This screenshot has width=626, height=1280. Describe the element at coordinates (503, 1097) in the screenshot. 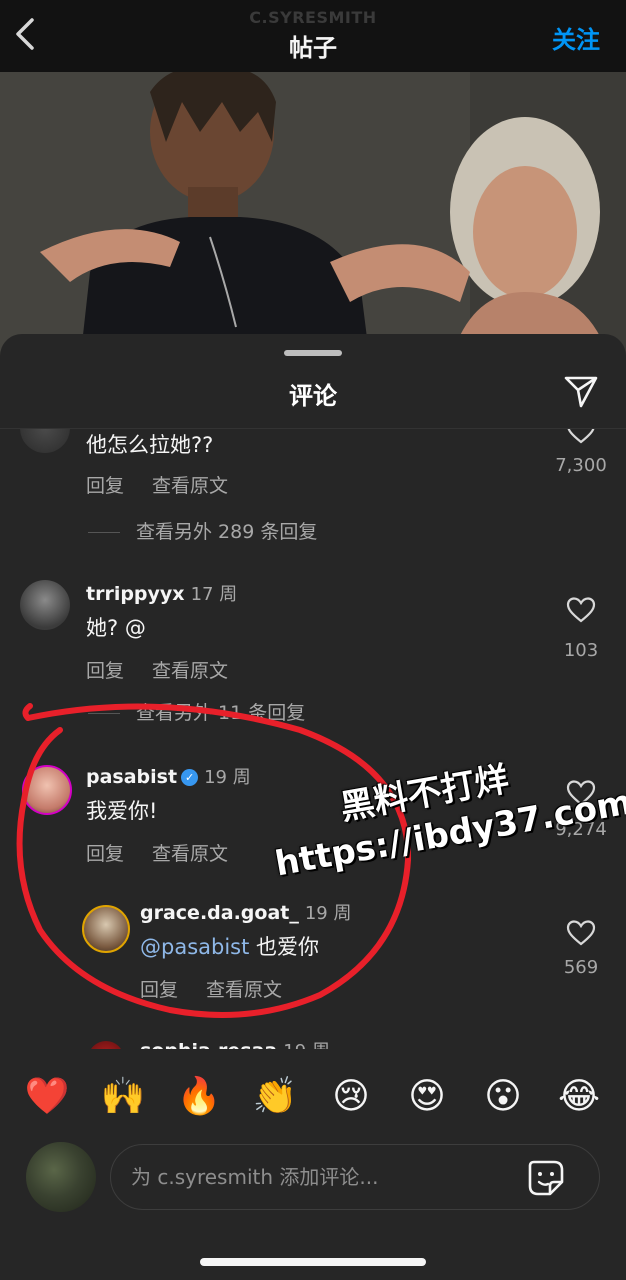

I see `emoji-surprised: 😮` at that location.